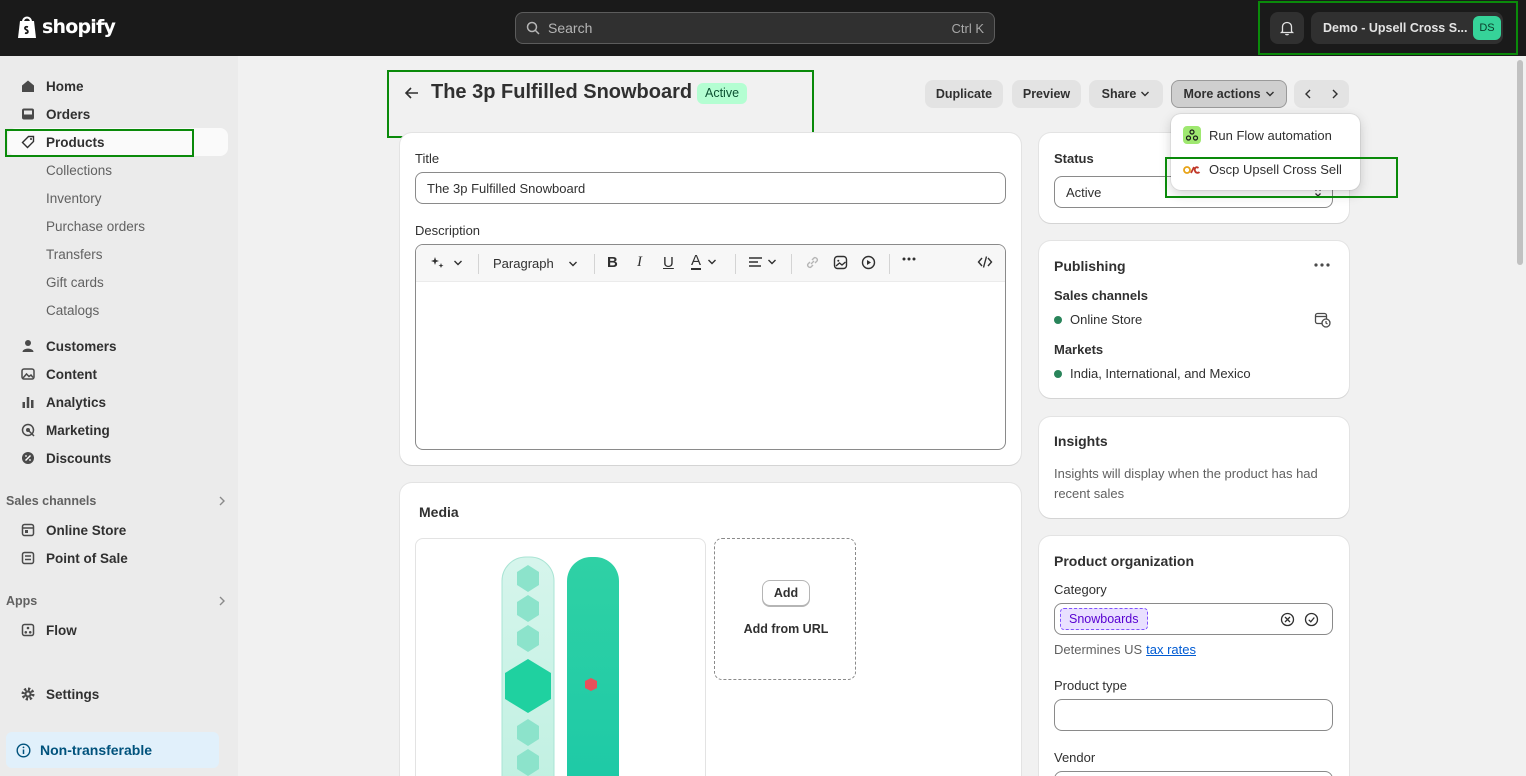  What do you see at coordinates (118, 310) in the screenshot?
I see `sidebar-item-catalogs: Catalogs` at bounding box center [118, 310].